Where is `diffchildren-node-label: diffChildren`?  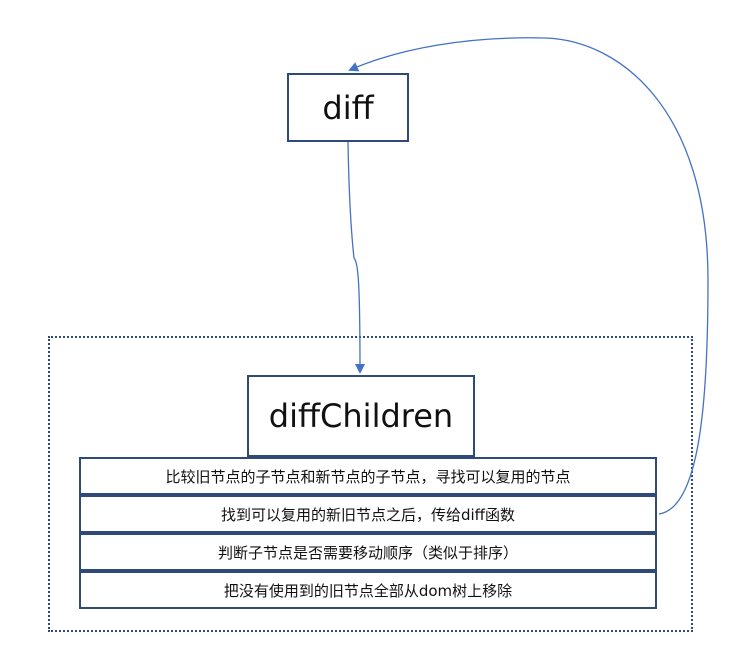 diffchildren-node-label: diffChildren is located at coordinates (361, 416).